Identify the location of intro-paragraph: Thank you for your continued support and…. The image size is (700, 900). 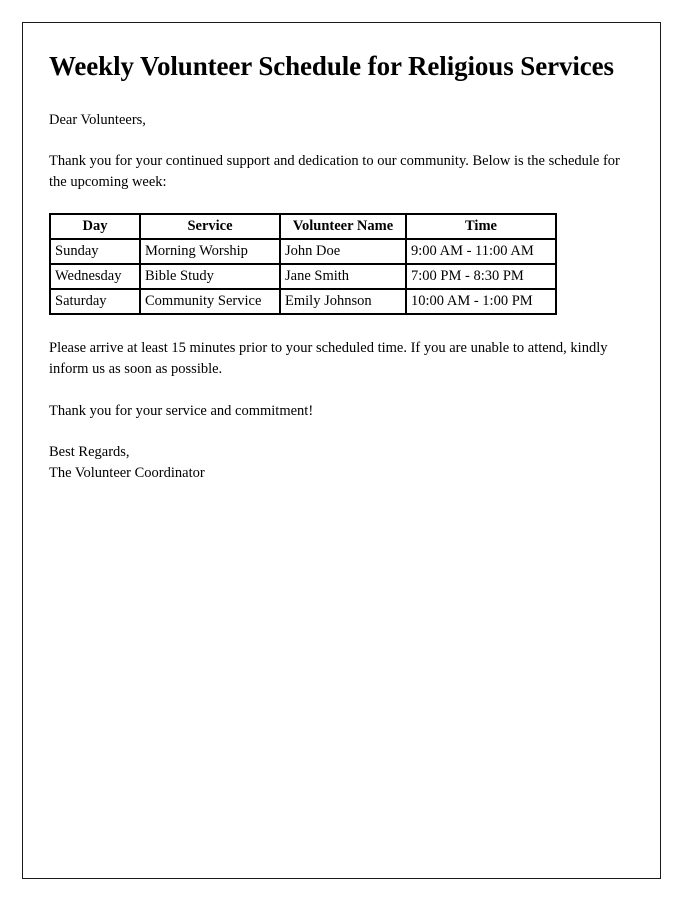
(334, 171).